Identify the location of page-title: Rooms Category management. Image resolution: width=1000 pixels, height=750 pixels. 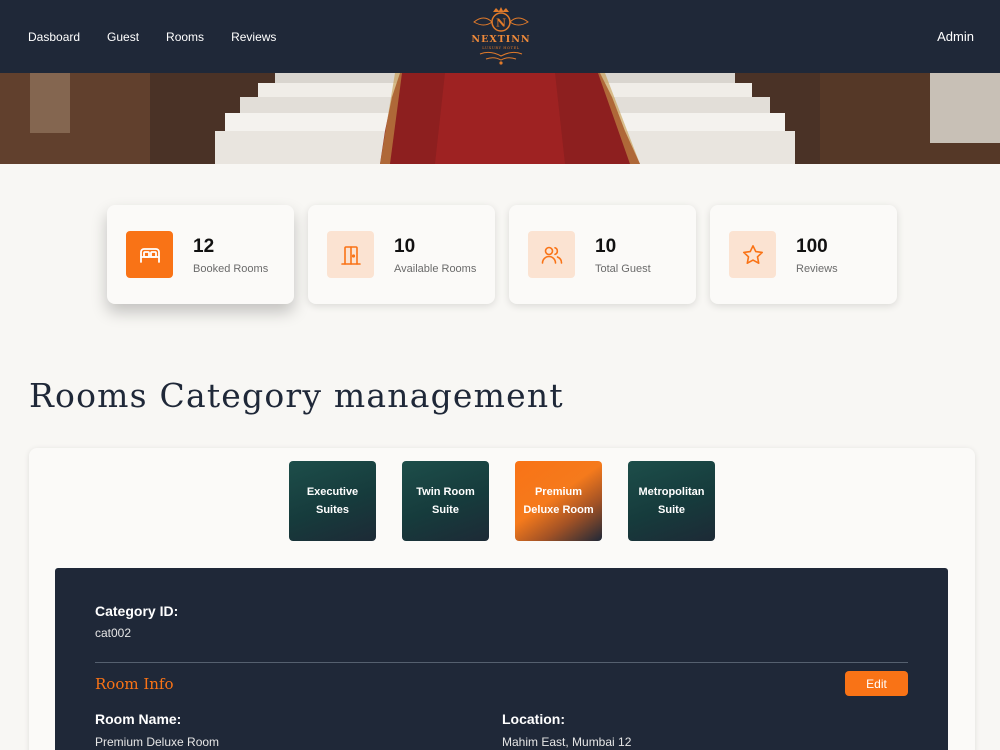
(296, 395).